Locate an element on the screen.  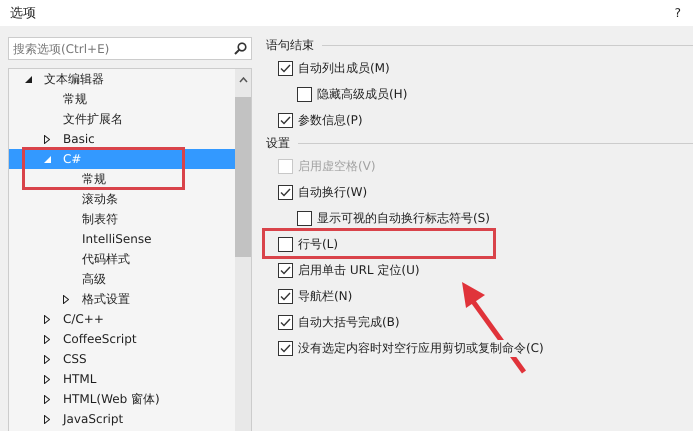
window-title: 选项 is located at coordinates (23, 13).